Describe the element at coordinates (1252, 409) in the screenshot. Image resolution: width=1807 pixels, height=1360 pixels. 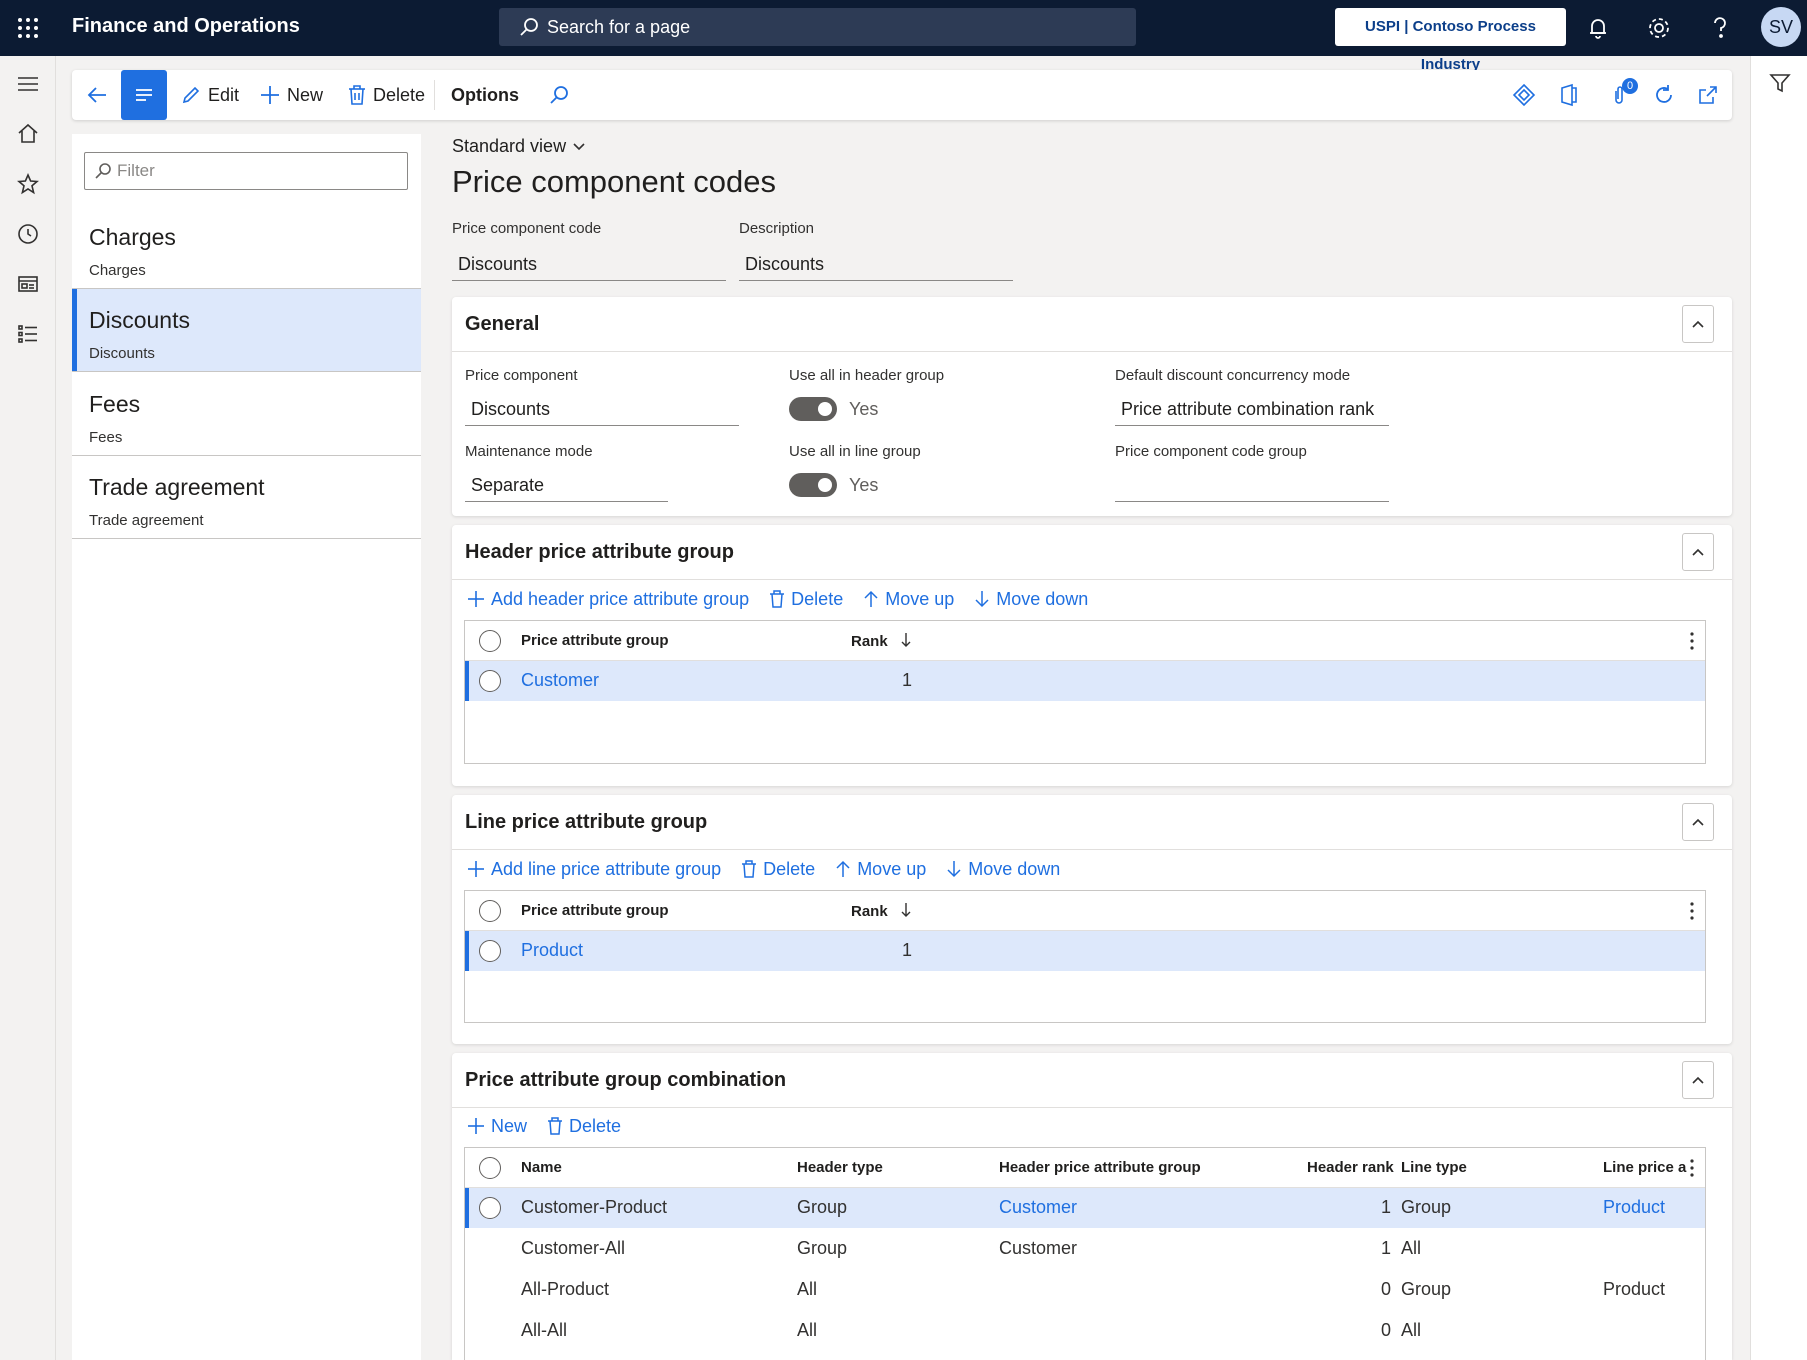
I see `field-value: Price attribute combination rank` at that location.